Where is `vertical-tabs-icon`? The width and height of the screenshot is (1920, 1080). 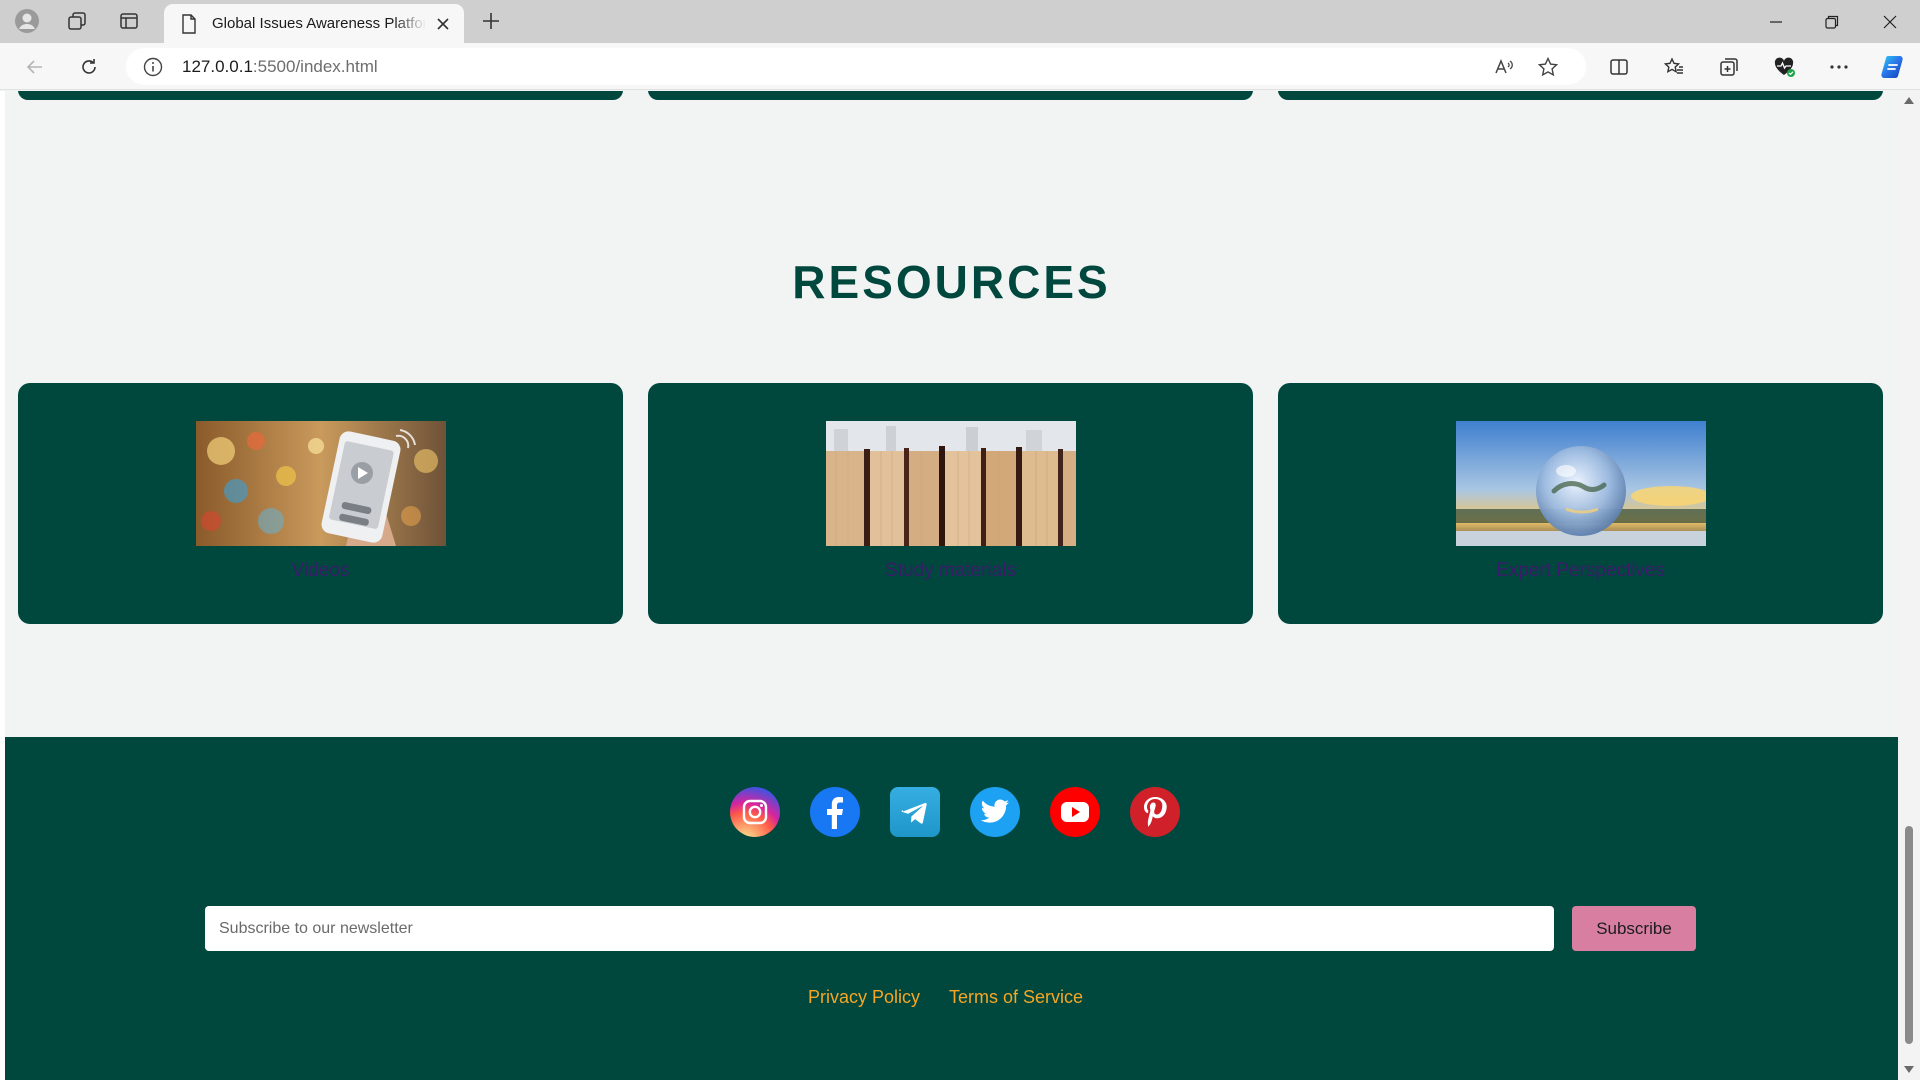
vertical-tabs-icon is located at coordinates (129, 21).